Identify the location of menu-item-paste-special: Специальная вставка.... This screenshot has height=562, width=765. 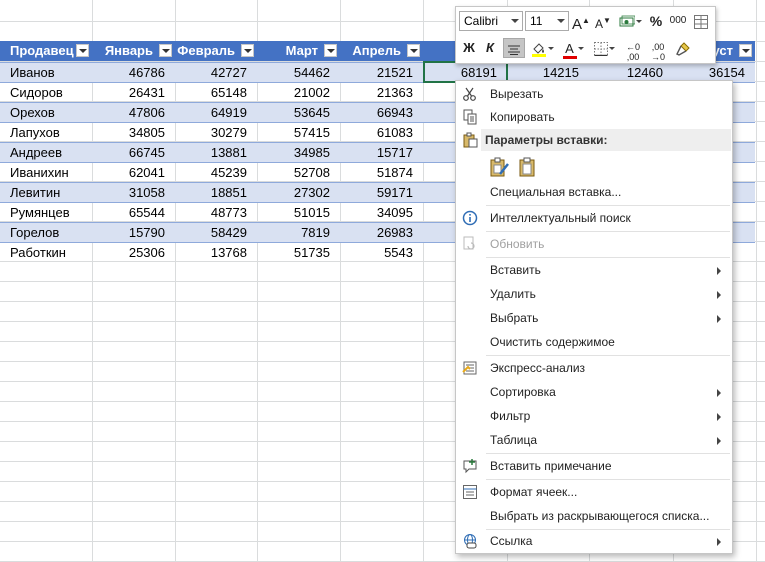
(594, 192).